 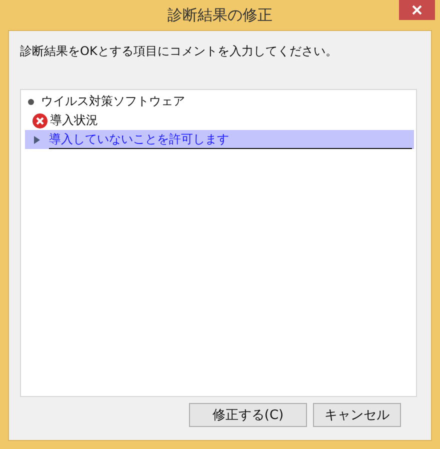 What do you see at coordinates (37, 140) in the screenshot?
I see `expand-arrow-icon` at bounding box center [37, 140].